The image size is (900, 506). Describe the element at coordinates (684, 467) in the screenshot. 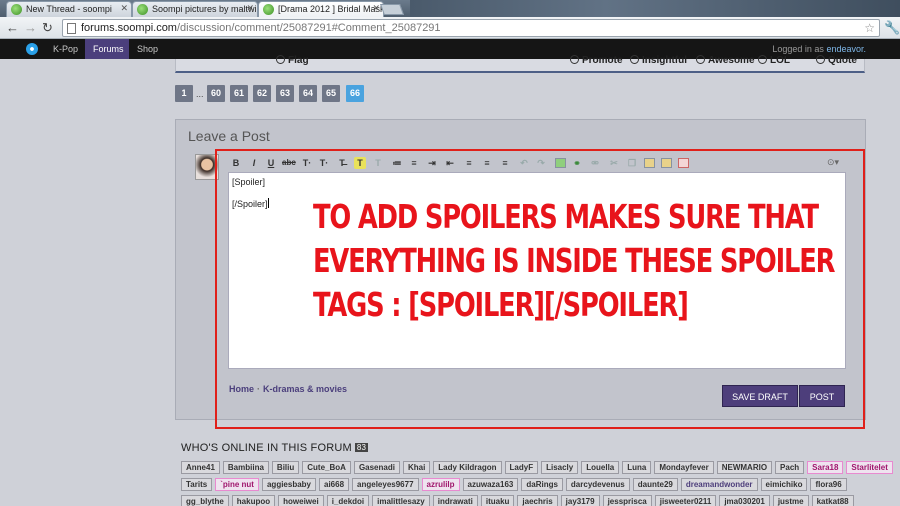

I see `online-user-chip: Mondayfever` at that location.